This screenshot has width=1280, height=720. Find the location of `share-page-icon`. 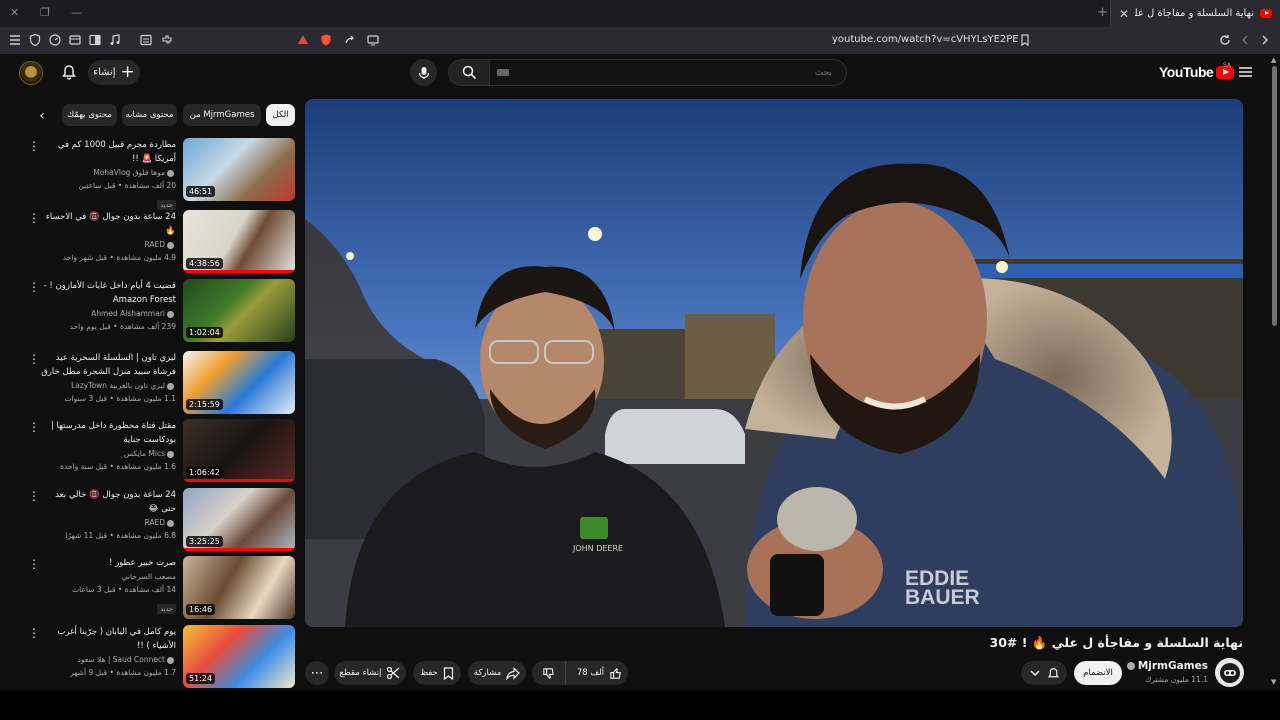

share-page-icon is located at coordinates (350, 40).